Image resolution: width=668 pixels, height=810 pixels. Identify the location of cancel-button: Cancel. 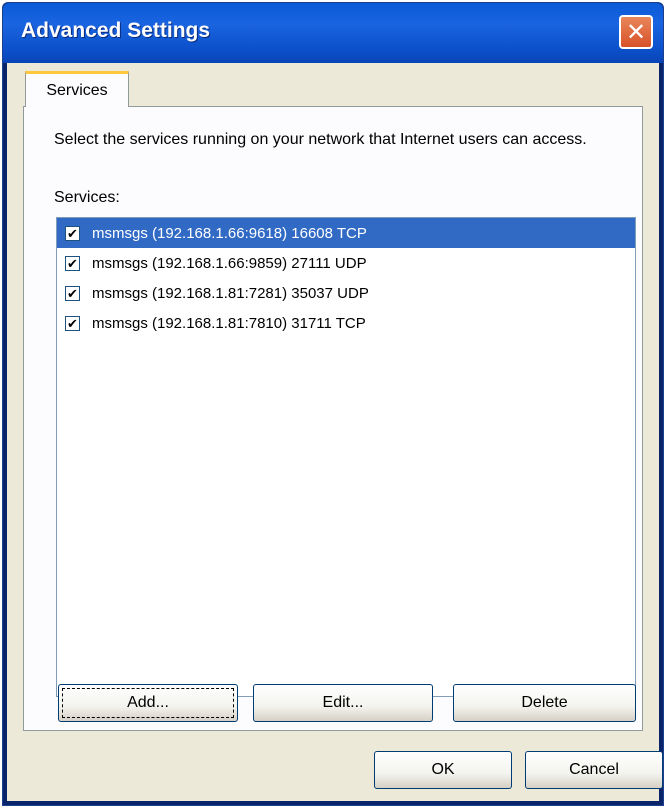
(594, 770).